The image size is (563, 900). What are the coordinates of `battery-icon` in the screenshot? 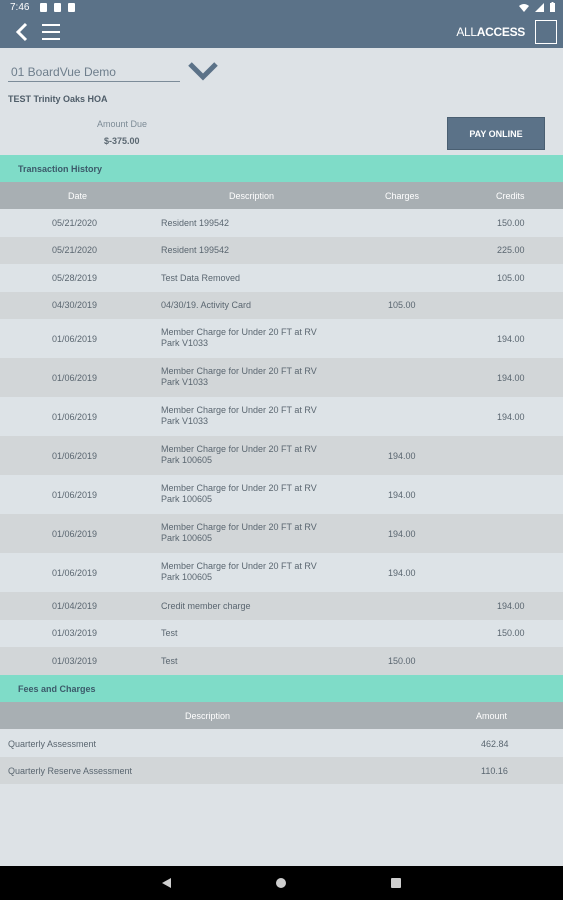 It's located at (552, 7).